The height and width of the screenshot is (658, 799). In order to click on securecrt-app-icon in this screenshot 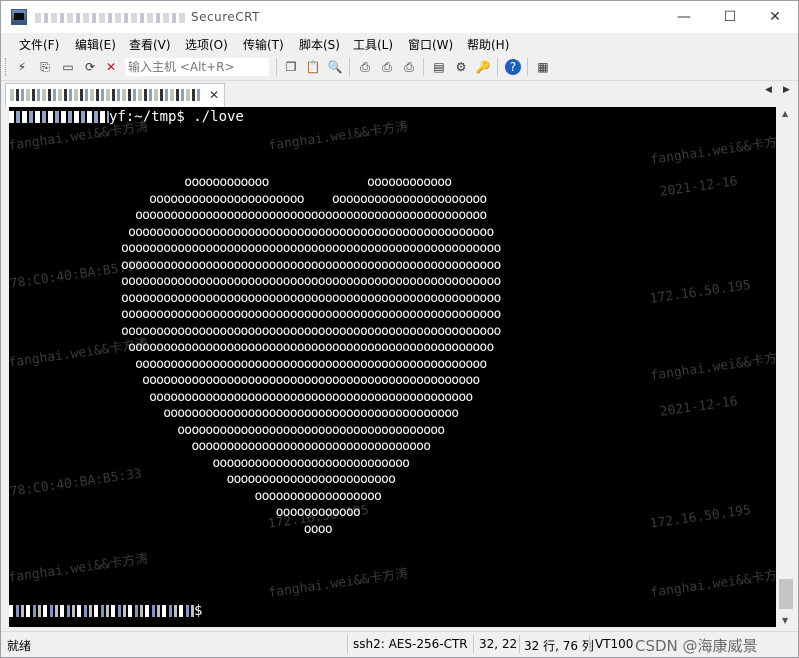, I will do `click(19, 17)`.